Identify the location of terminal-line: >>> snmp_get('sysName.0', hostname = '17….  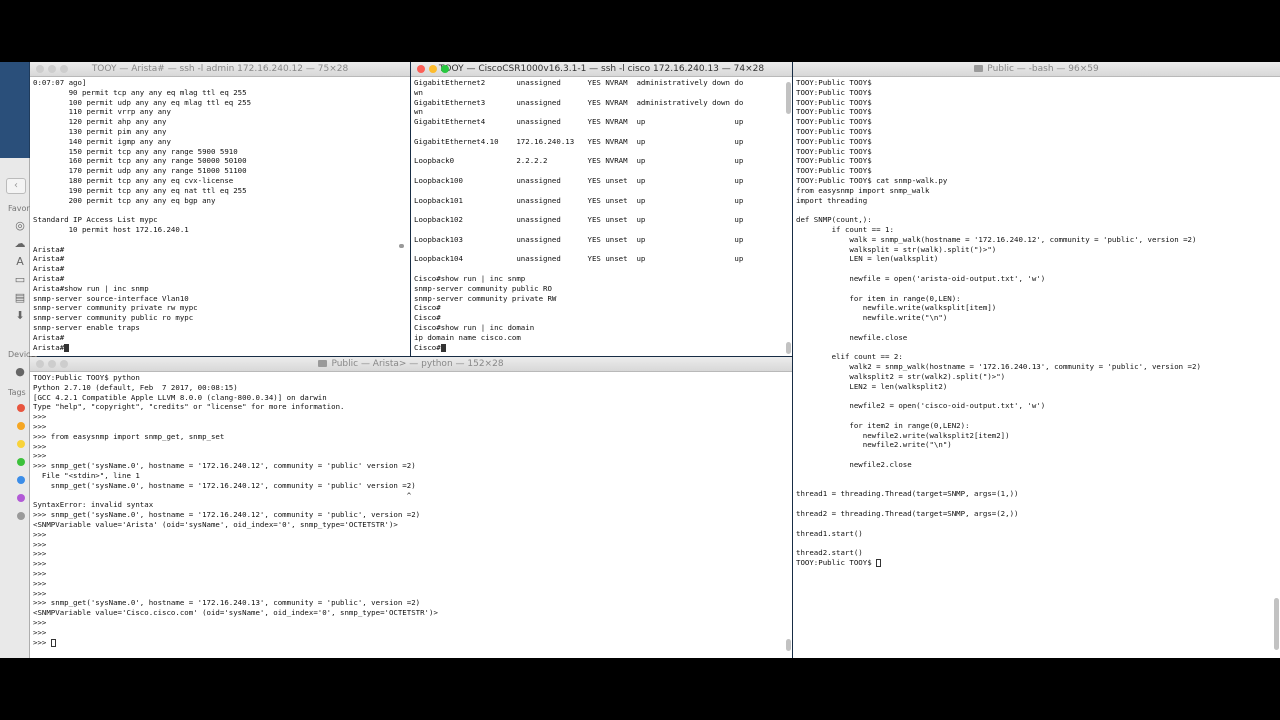
(224, 466).